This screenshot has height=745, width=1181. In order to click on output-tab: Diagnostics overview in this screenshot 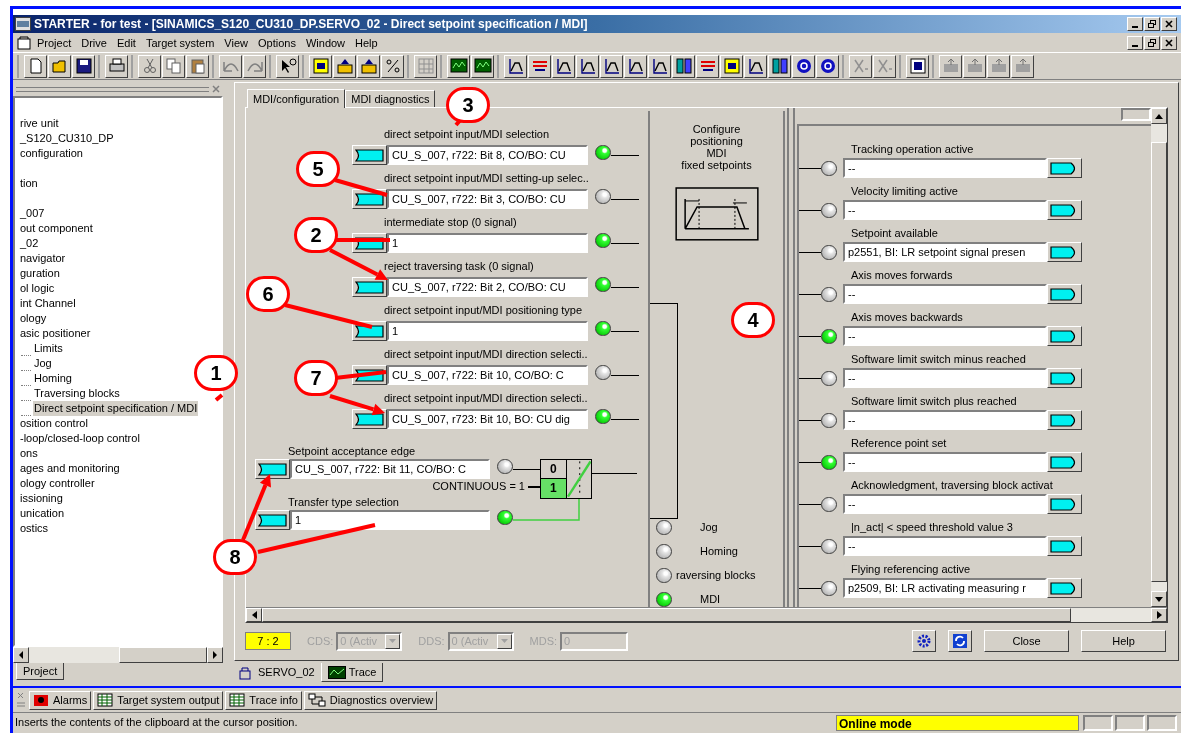, I will do `click(370, 700)`.